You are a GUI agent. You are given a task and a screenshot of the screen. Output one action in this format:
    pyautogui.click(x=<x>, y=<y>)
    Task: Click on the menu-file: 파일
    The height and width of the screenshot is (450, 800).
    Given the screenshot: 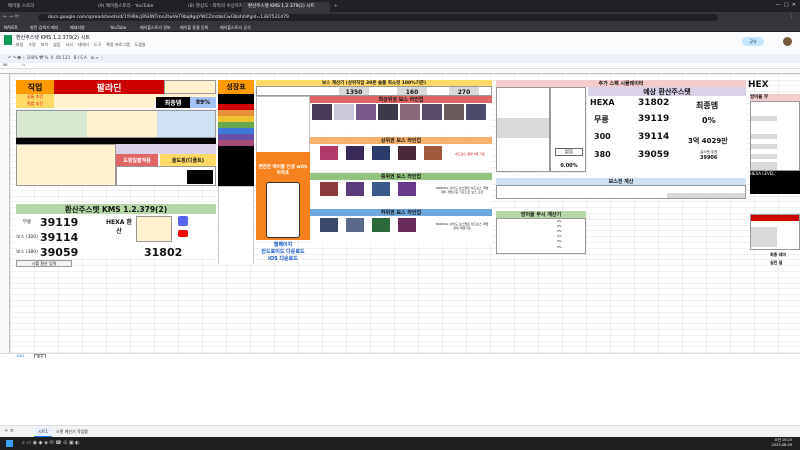 What is the action you would take?
    pyautogui.click(x=19, y=45)
    